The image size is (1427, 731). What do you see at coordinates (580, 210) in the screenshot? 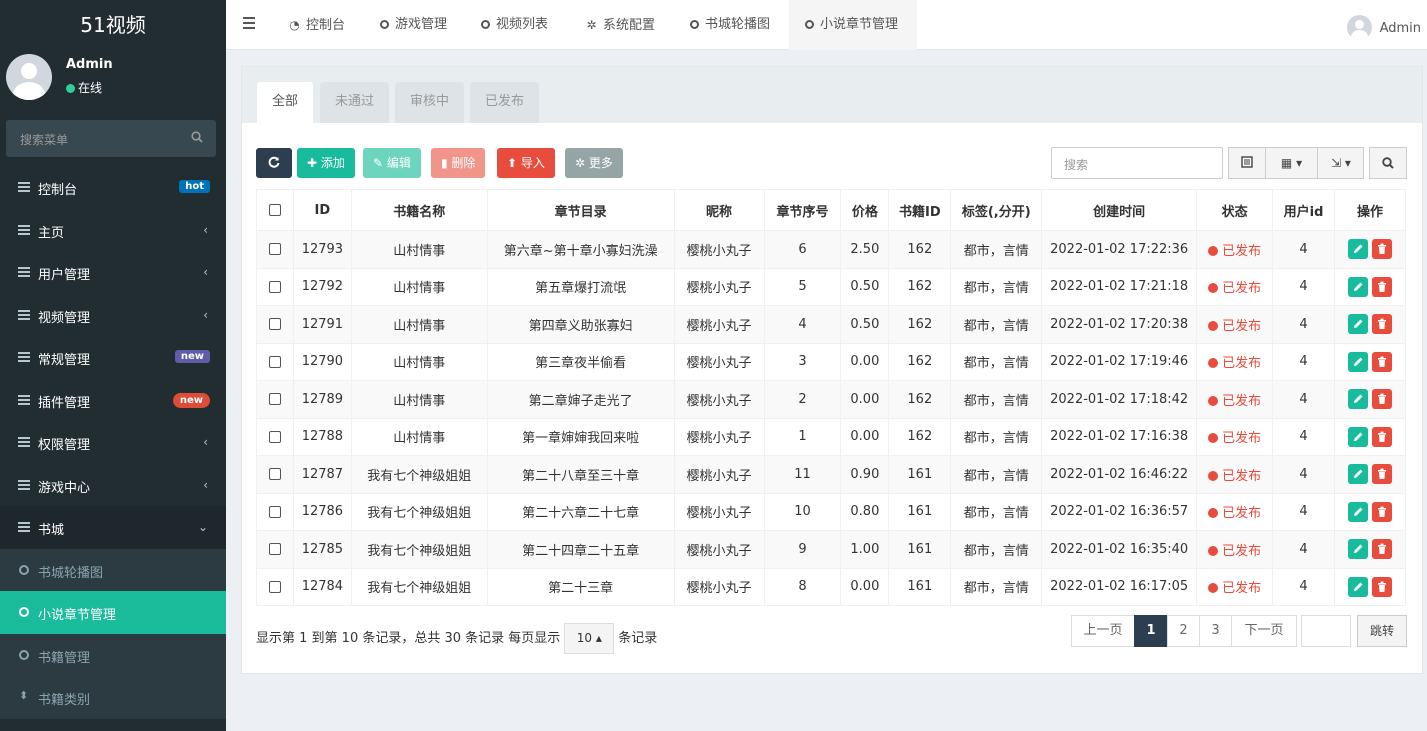
I see `col-header: 章节目录` at bounding box center [580, 210].